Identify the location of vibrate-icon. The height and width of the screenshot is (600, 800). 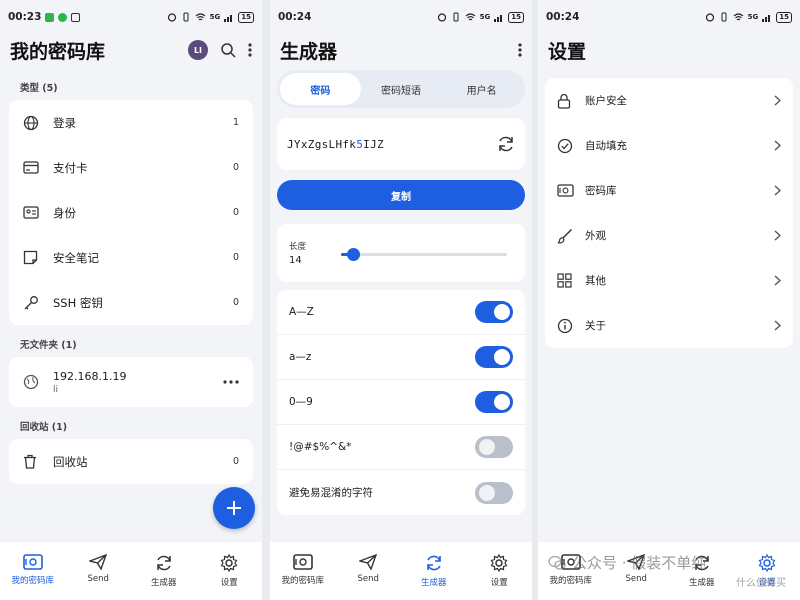
(724, 17).